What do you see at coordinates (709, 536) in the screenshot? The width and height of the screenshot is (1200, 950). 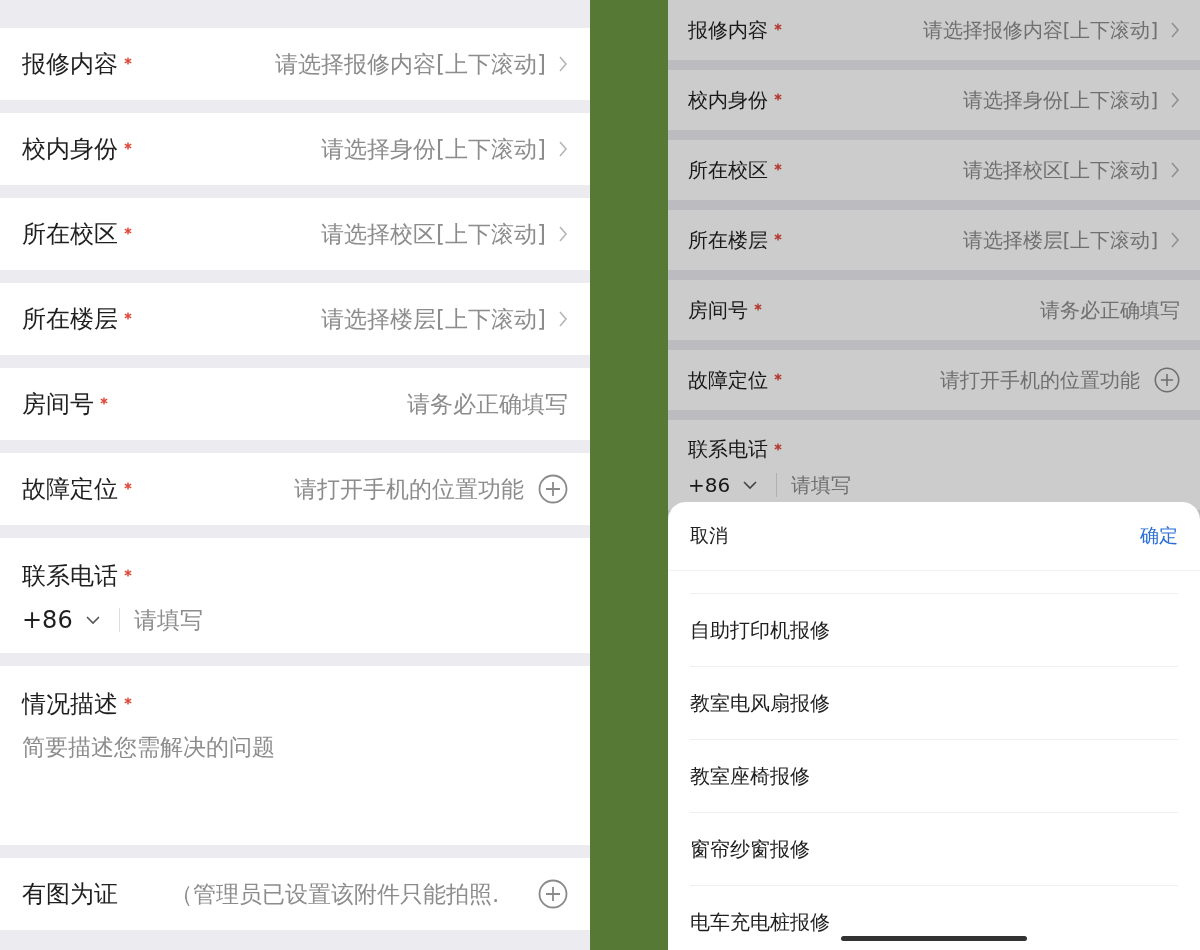 I see `cancel-button: 取消` at bounding box center [709, 536].